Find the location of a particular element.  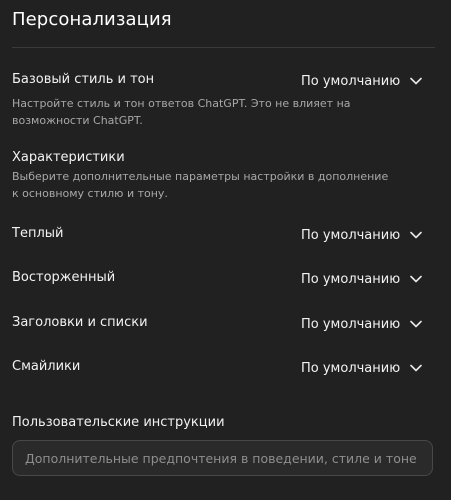

headings-lists-value: По умолчанию is located at coordinates (351, 324).